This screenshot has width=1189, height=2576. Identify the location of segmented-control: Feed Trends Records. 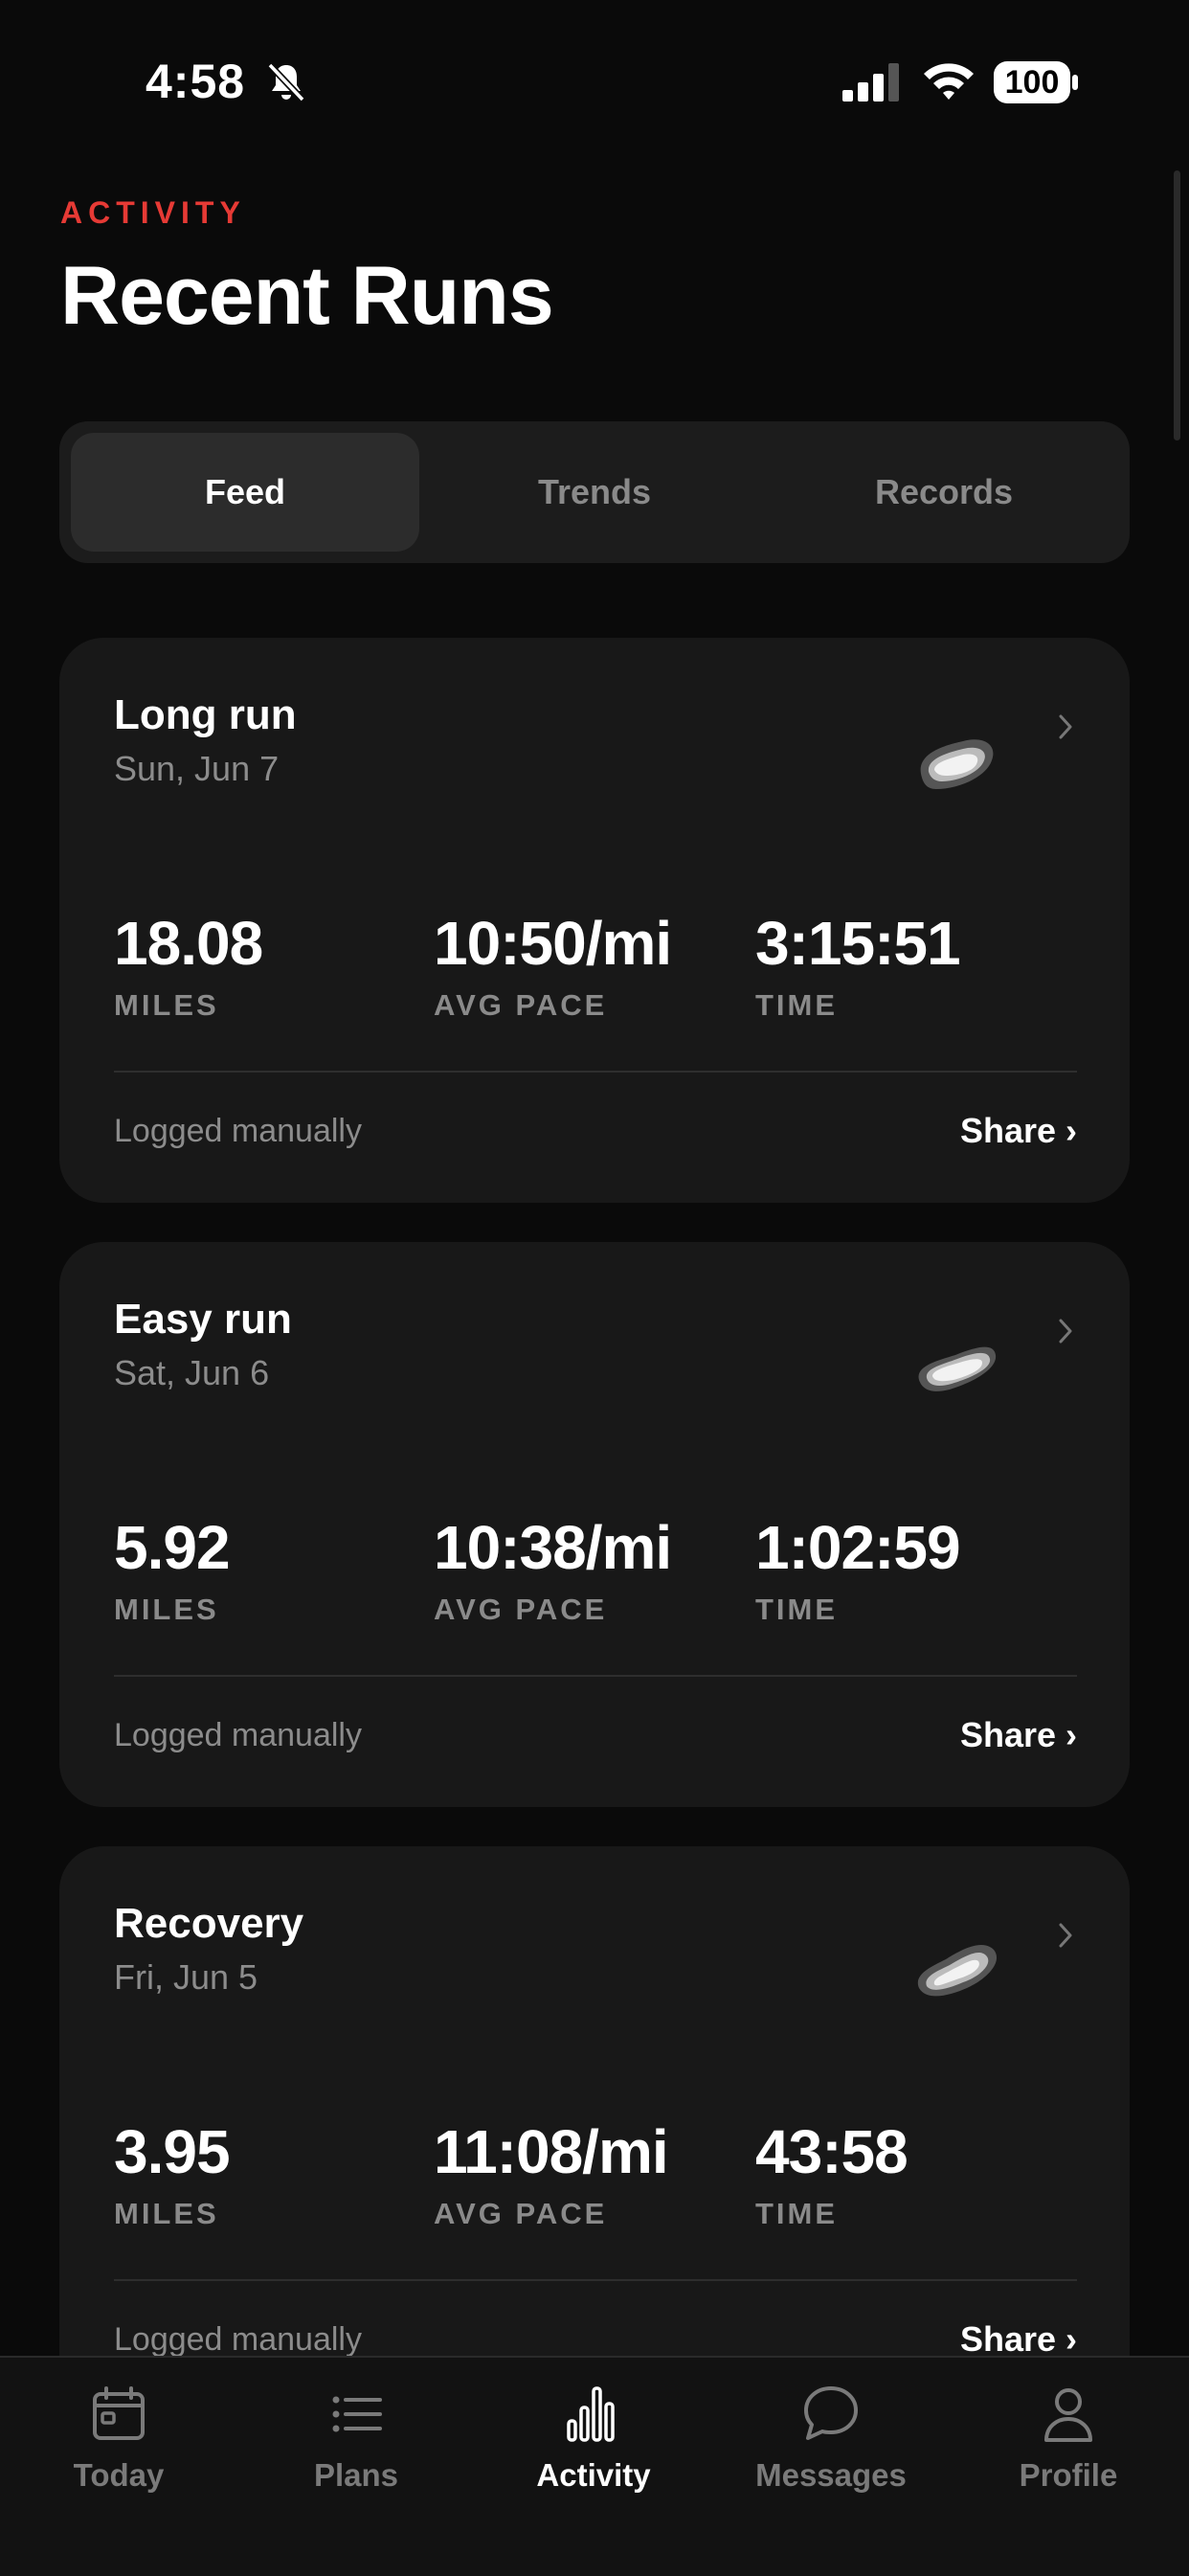
(594, 492).